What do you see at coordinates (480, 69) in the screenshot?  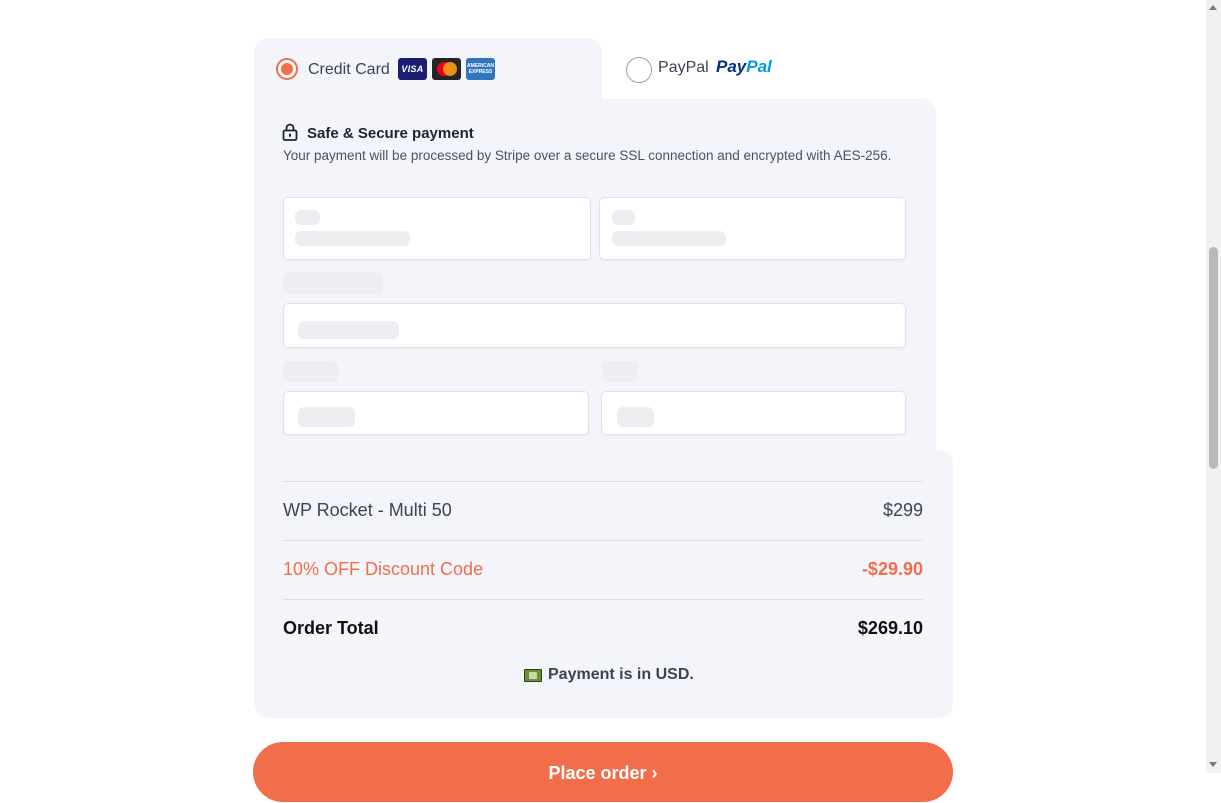 I see `amex-icon: AMERICAN EXPRESS` at bounding box center [480, 69].